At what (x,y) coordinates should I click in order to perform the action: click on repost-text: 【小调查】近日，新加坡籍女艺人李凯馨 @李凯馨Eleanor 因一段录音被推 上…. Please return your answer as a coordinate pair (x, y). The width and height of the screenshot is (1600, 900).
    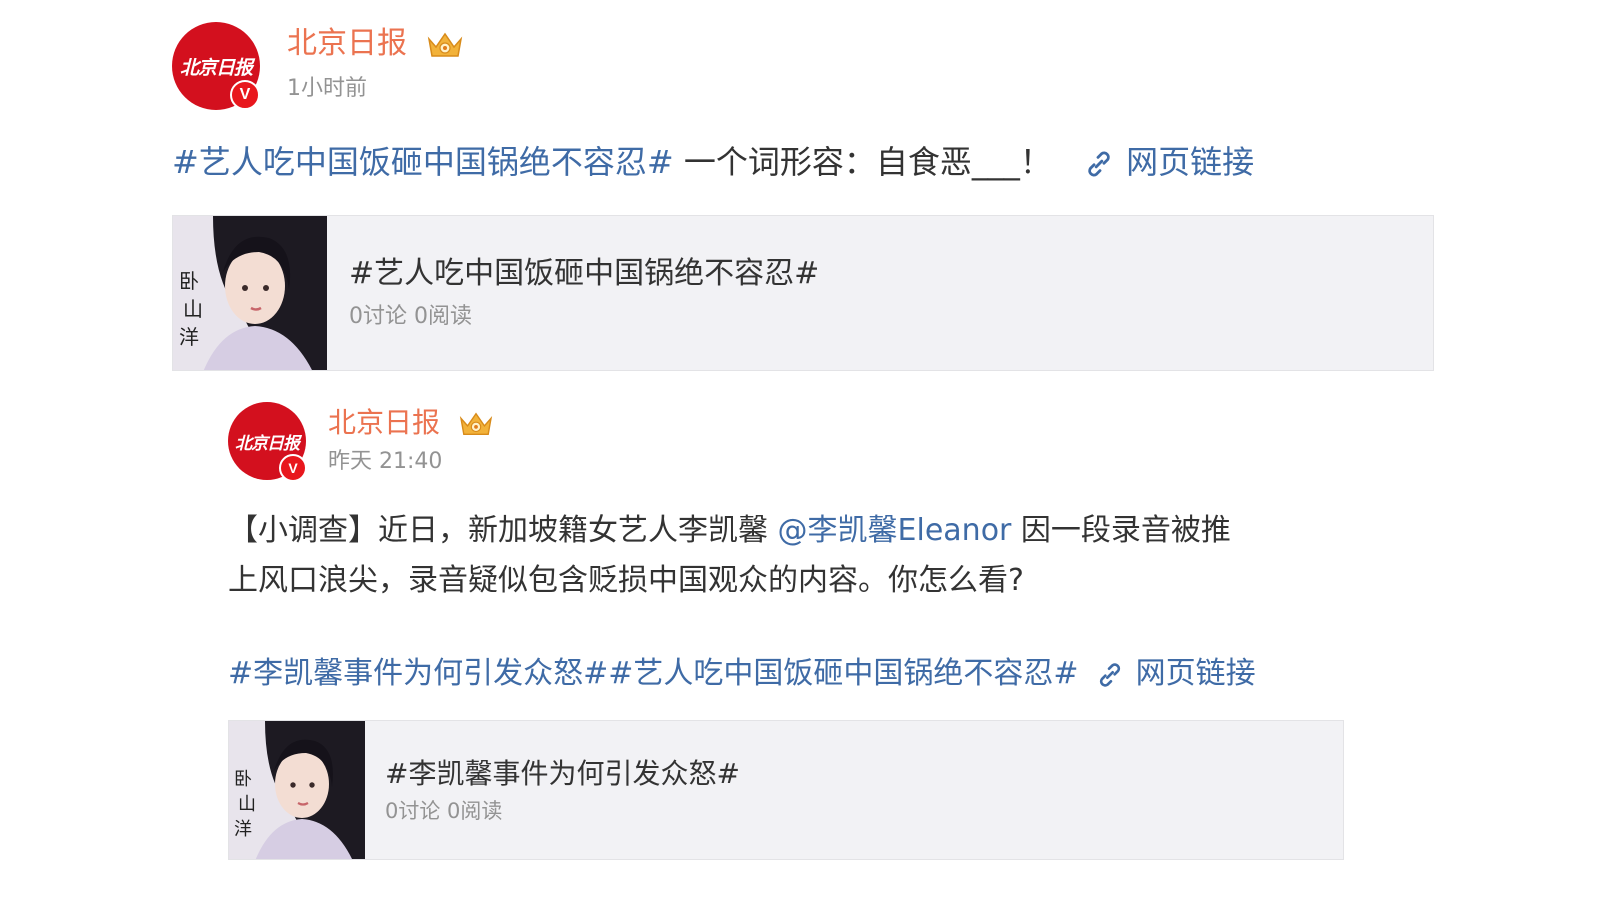
    Looking at the image, I should click on (729, 555).